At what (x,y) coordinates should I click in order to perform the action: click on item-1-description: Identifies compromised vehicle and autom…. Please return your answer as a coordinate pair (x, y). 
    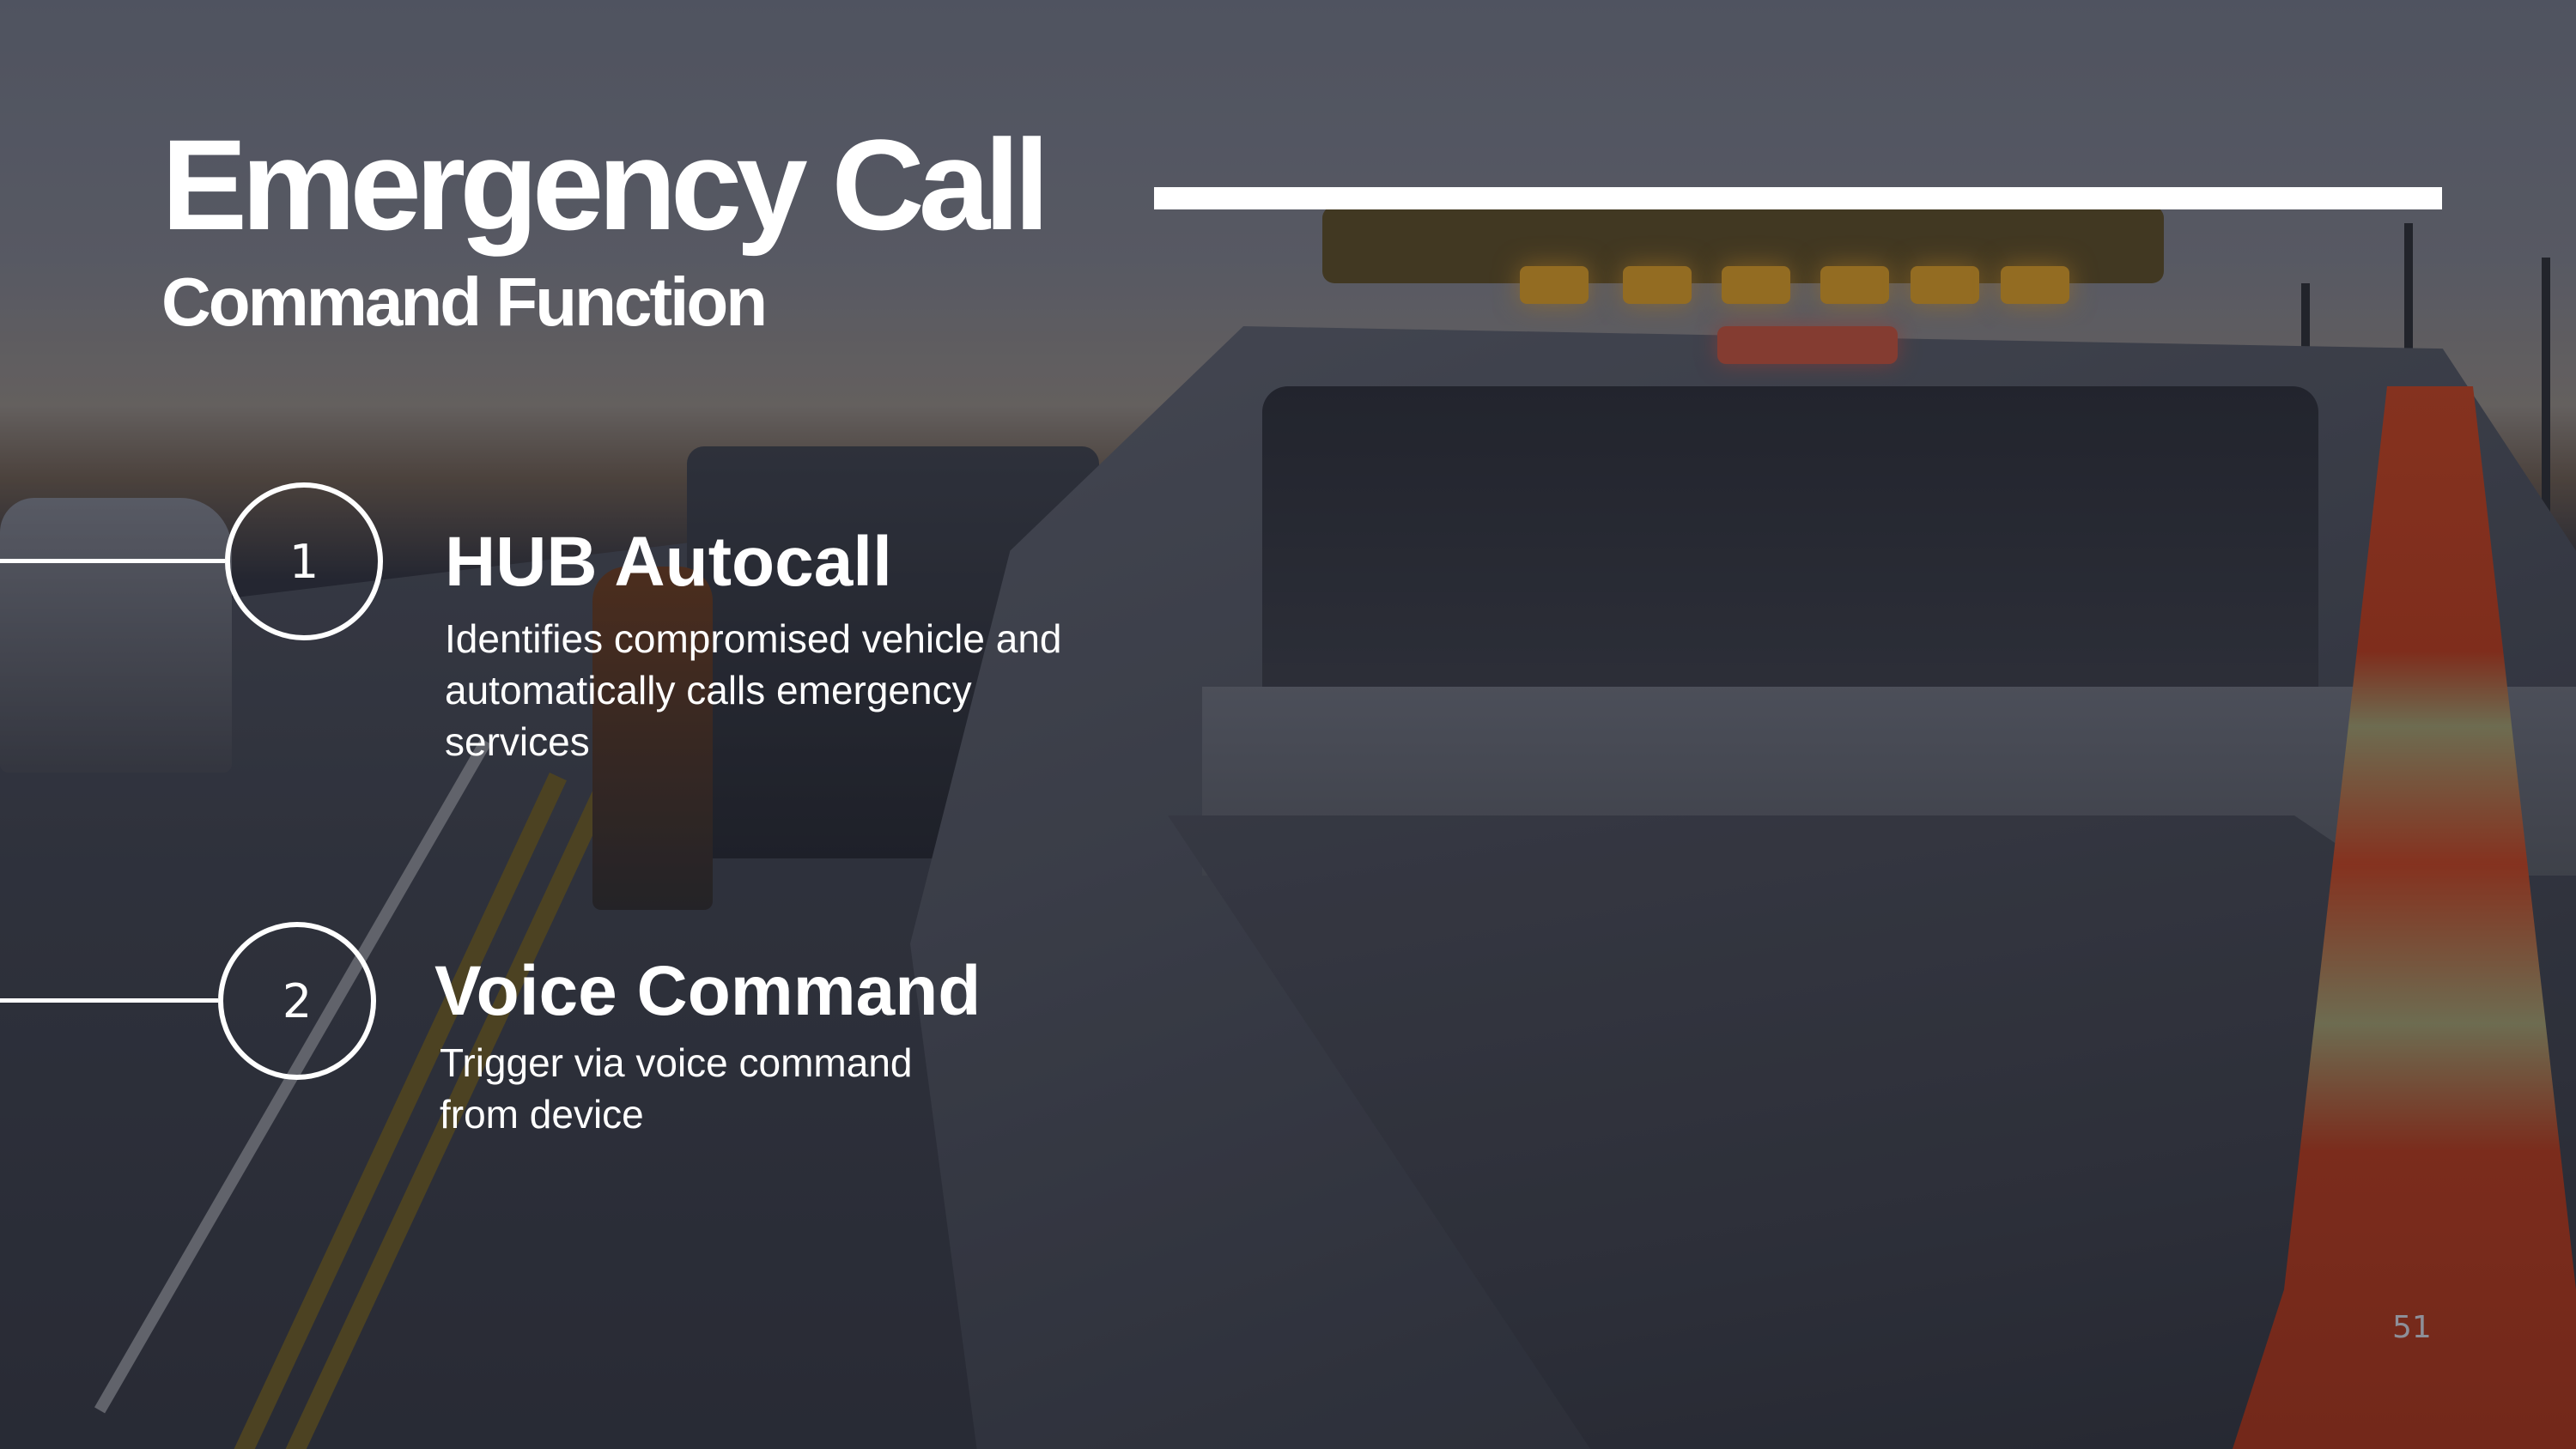
    Looking at the image, I should click on (753, 690).